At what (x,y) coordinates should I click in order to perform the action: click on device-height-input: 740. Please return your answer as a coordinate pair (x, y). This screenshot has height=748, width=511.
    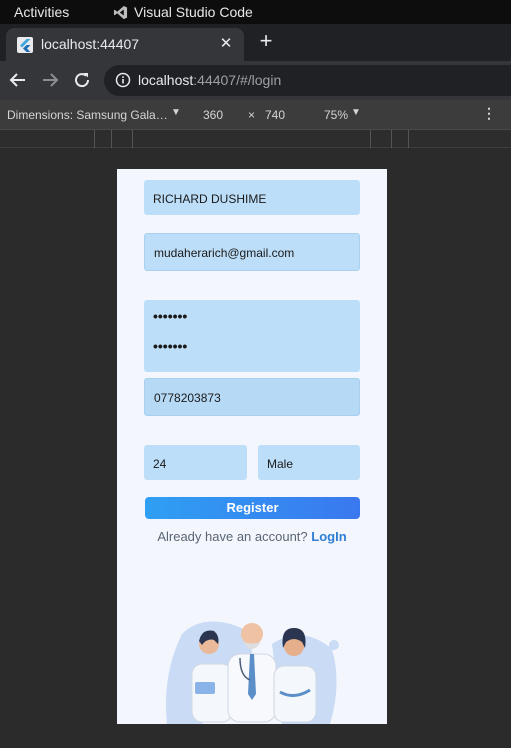
    Looking at the image, I should click on (275, 115).